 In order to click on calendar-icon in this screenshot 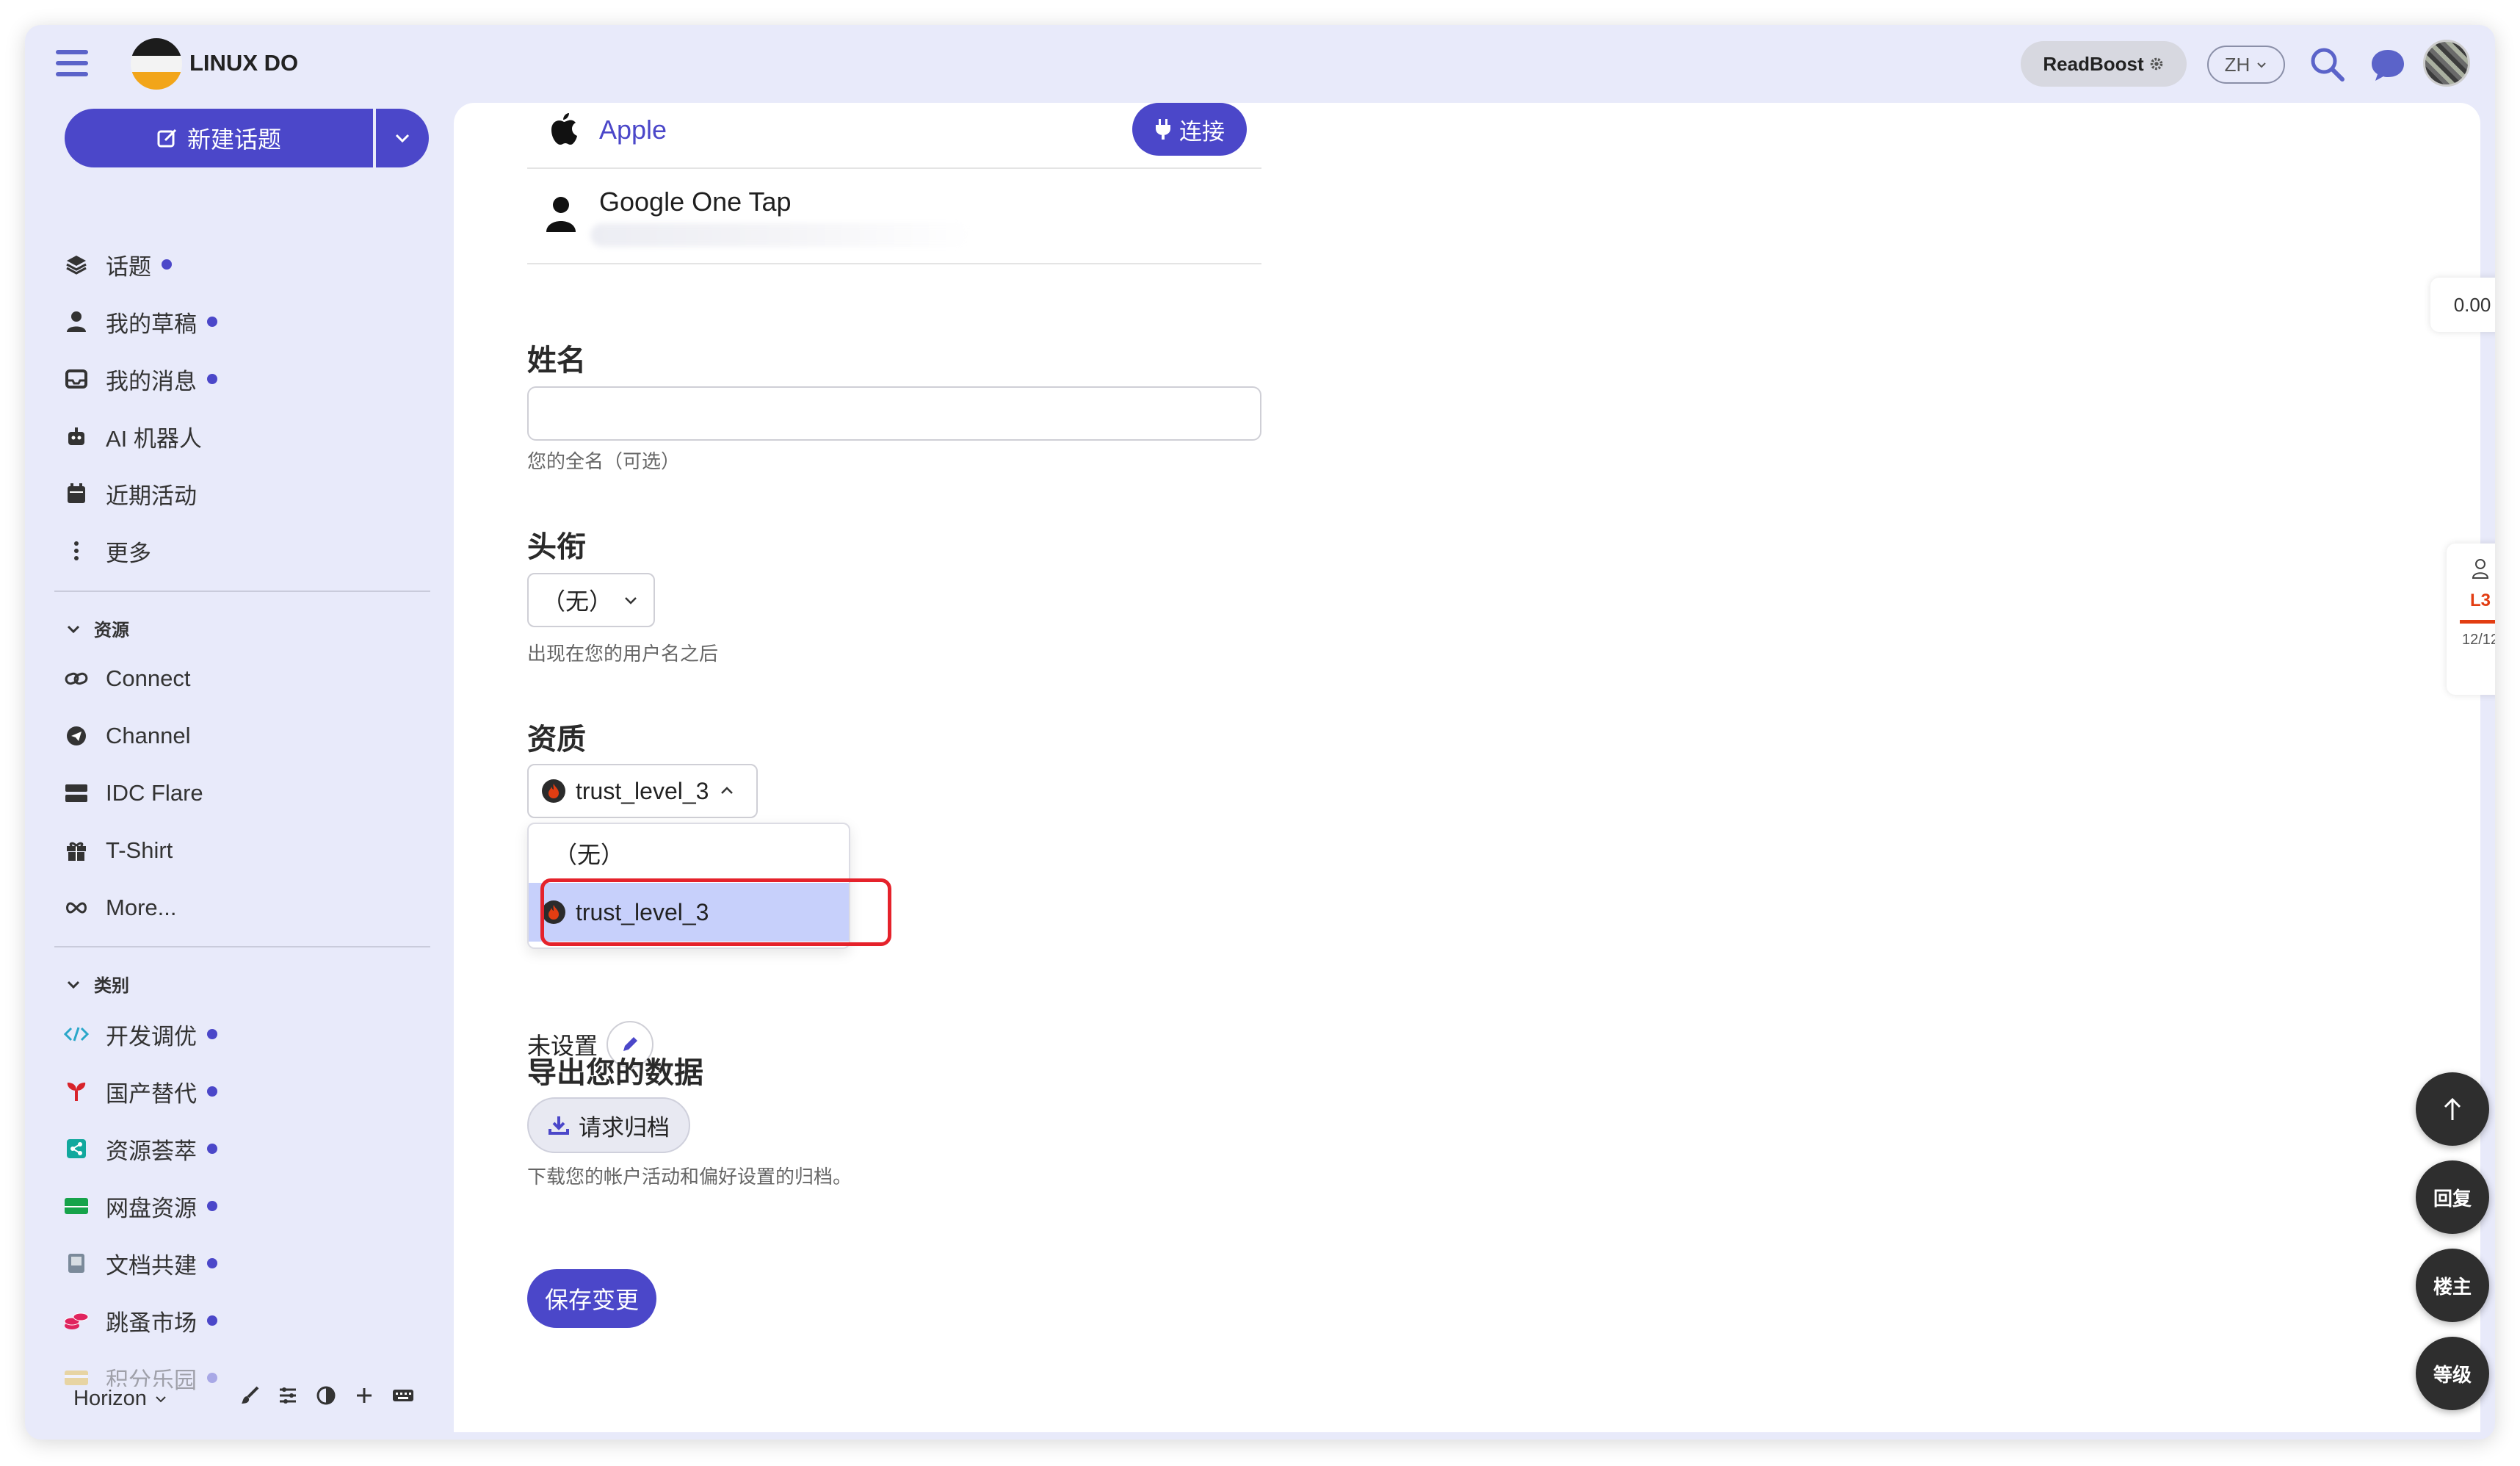, I will do `click(76, 493)`.